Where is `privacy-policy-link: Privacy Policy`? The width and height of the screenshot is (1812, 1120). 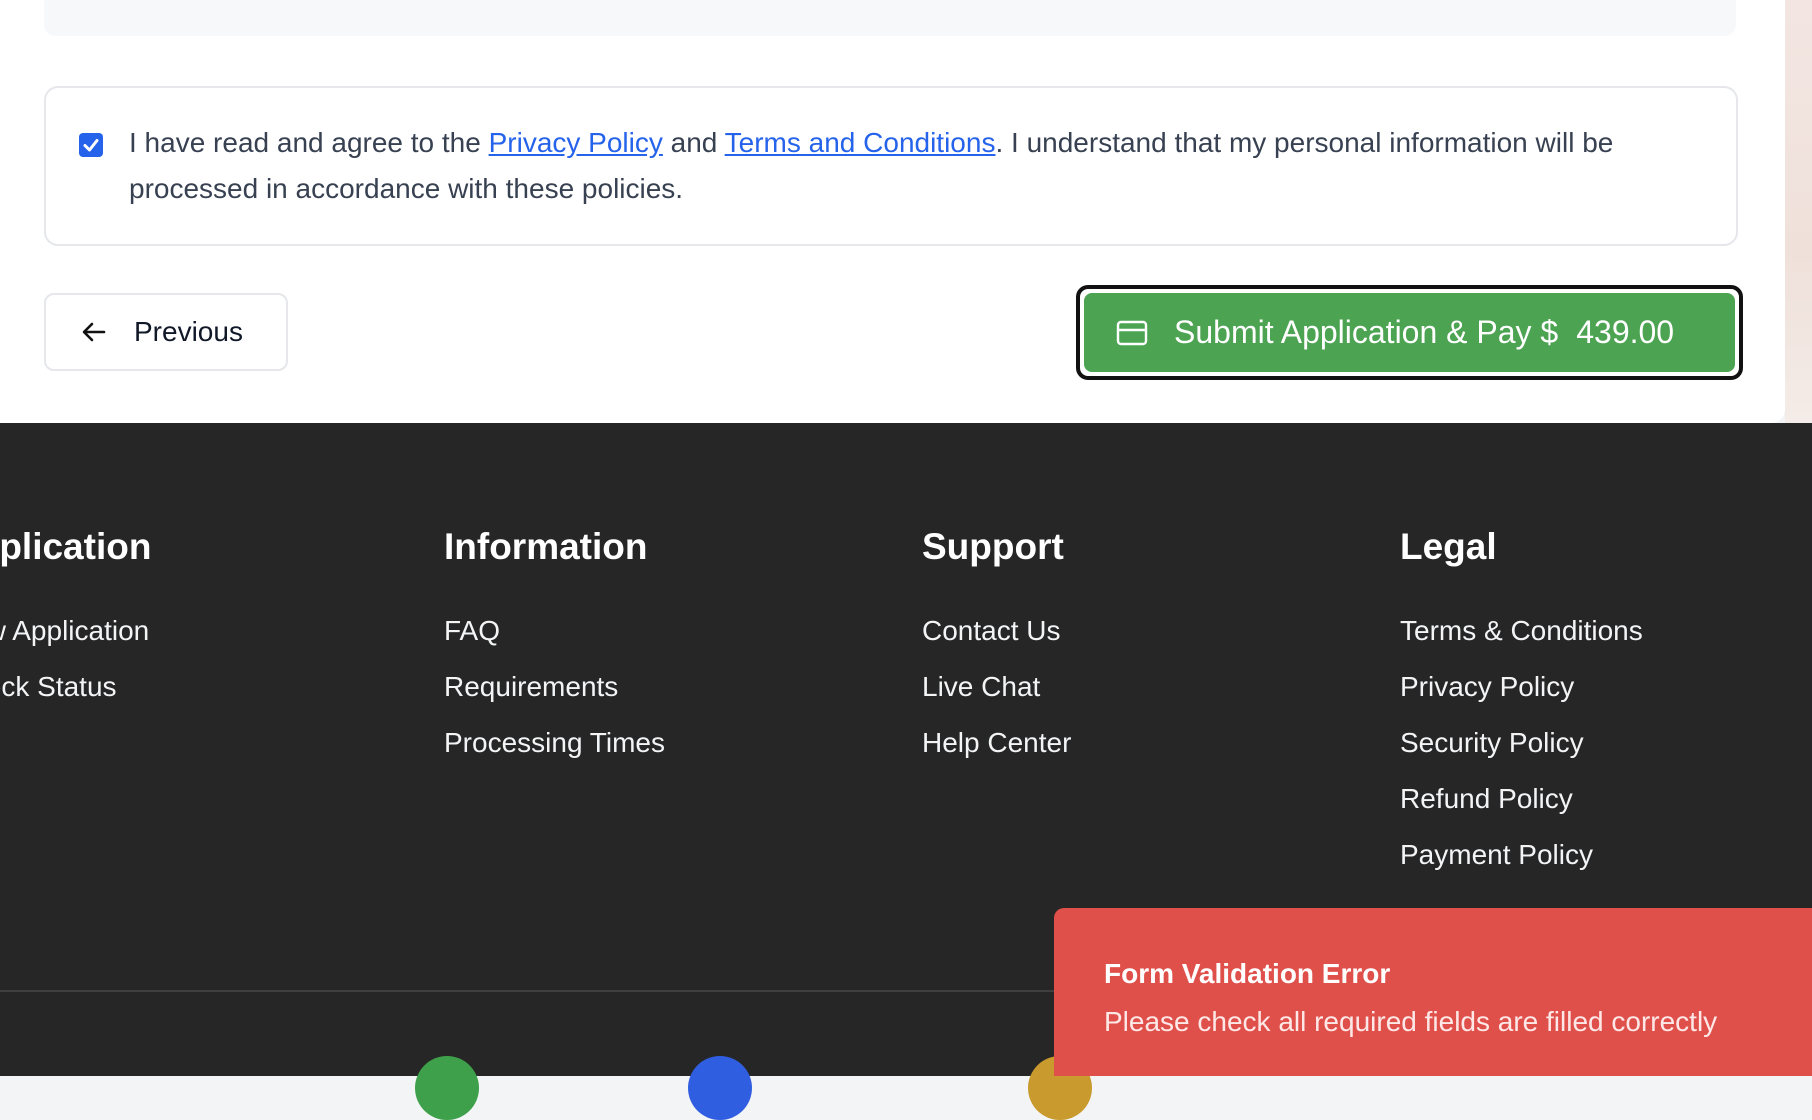 privacy-policy-link: Privacy Policy is located at coordinates (576, 142).